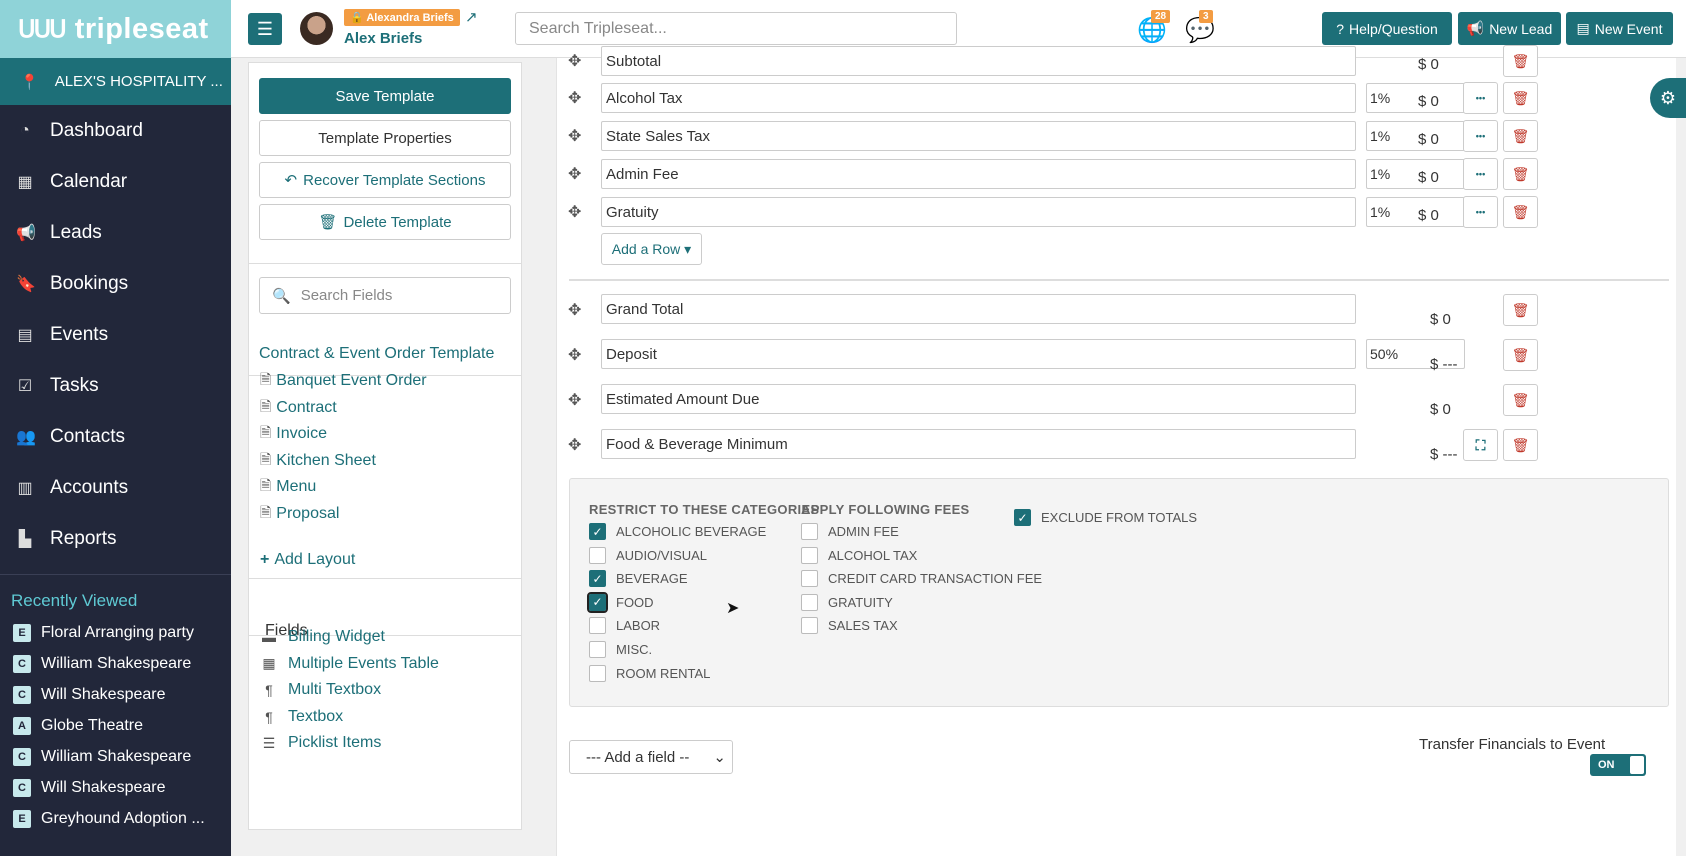 The height and width of the screenshot is (856, 1686). What do you see at coordinates (385, 180) in the screenshot?
I see `recover-sections-button: ↶ Recover Template Sections` at bounding box center [385, 180].